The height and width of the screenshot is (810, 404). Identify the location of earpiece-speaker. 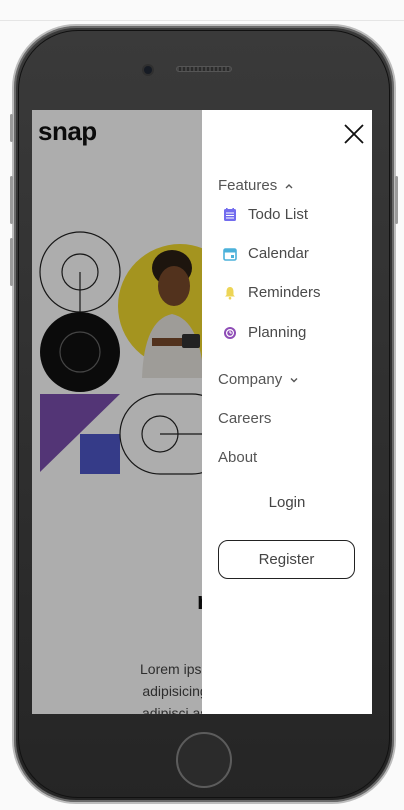
(204, 69).